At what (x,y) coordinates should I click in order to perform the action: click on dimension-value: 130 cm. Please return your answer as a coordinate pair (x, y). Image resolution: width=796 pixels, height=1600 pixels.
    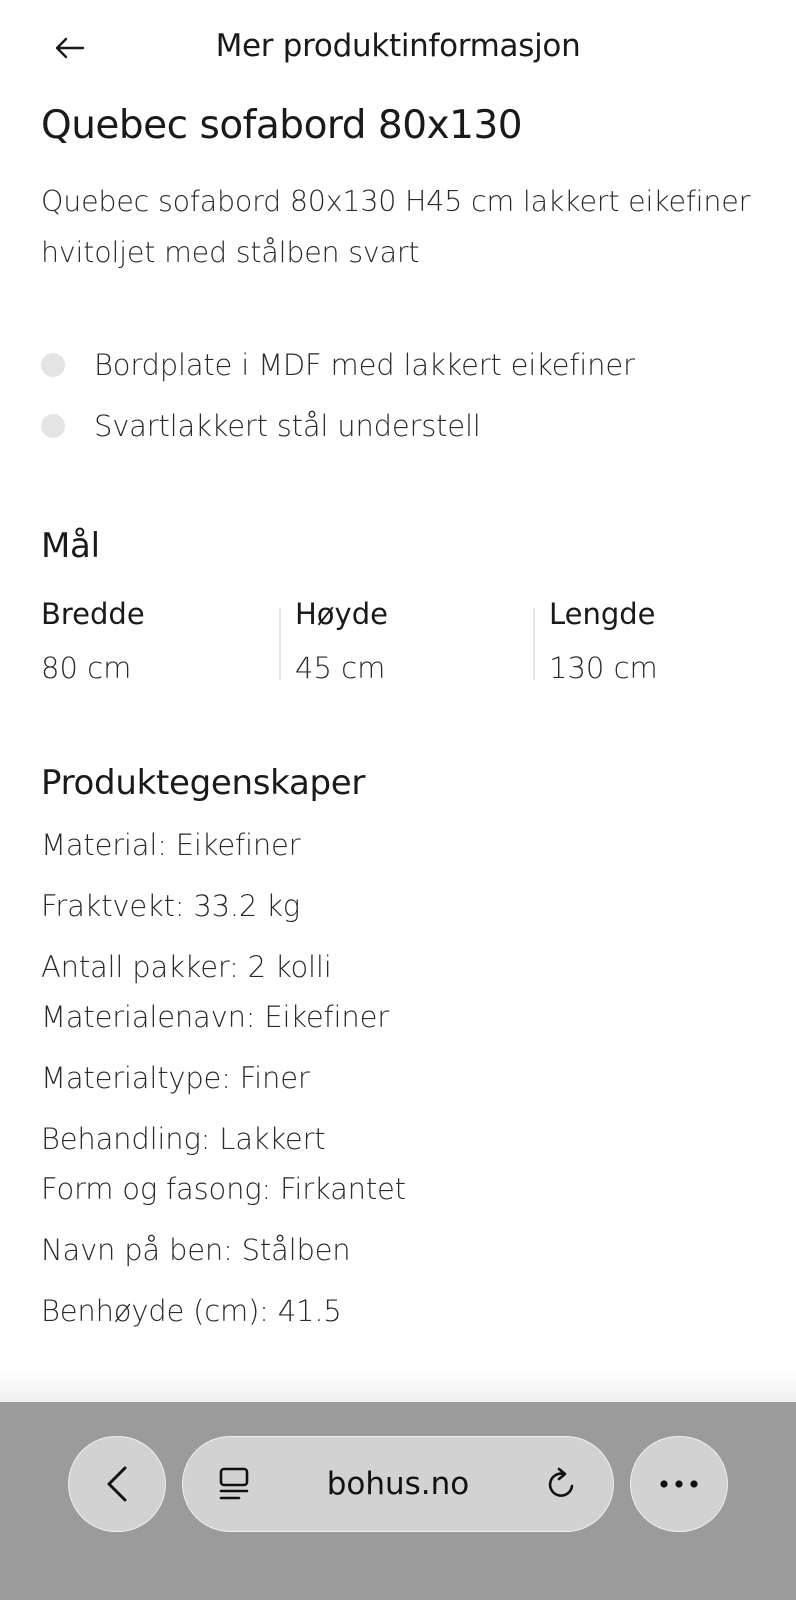
    Looking at the image, I should click on (603, 668).